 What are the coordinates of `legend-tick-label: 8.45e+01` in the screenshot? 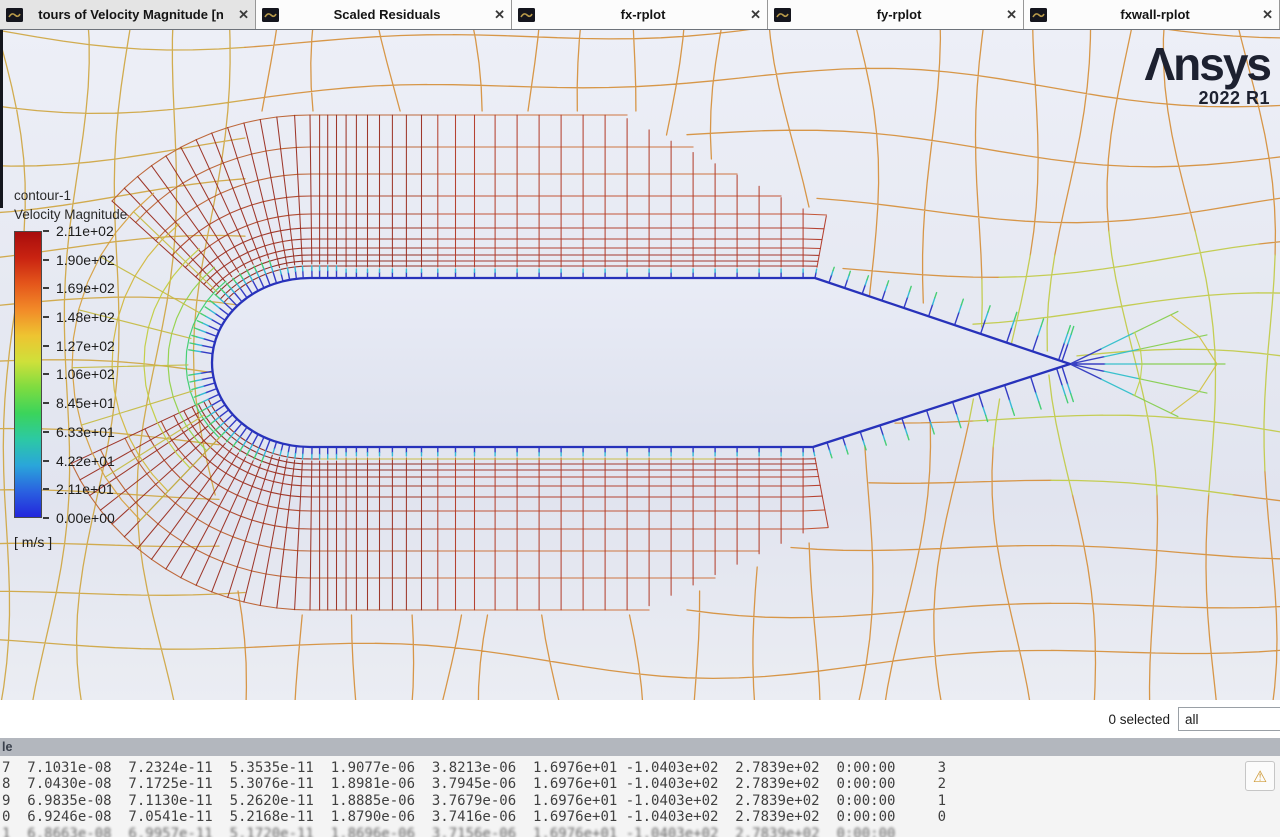 It's located at (79, 403).